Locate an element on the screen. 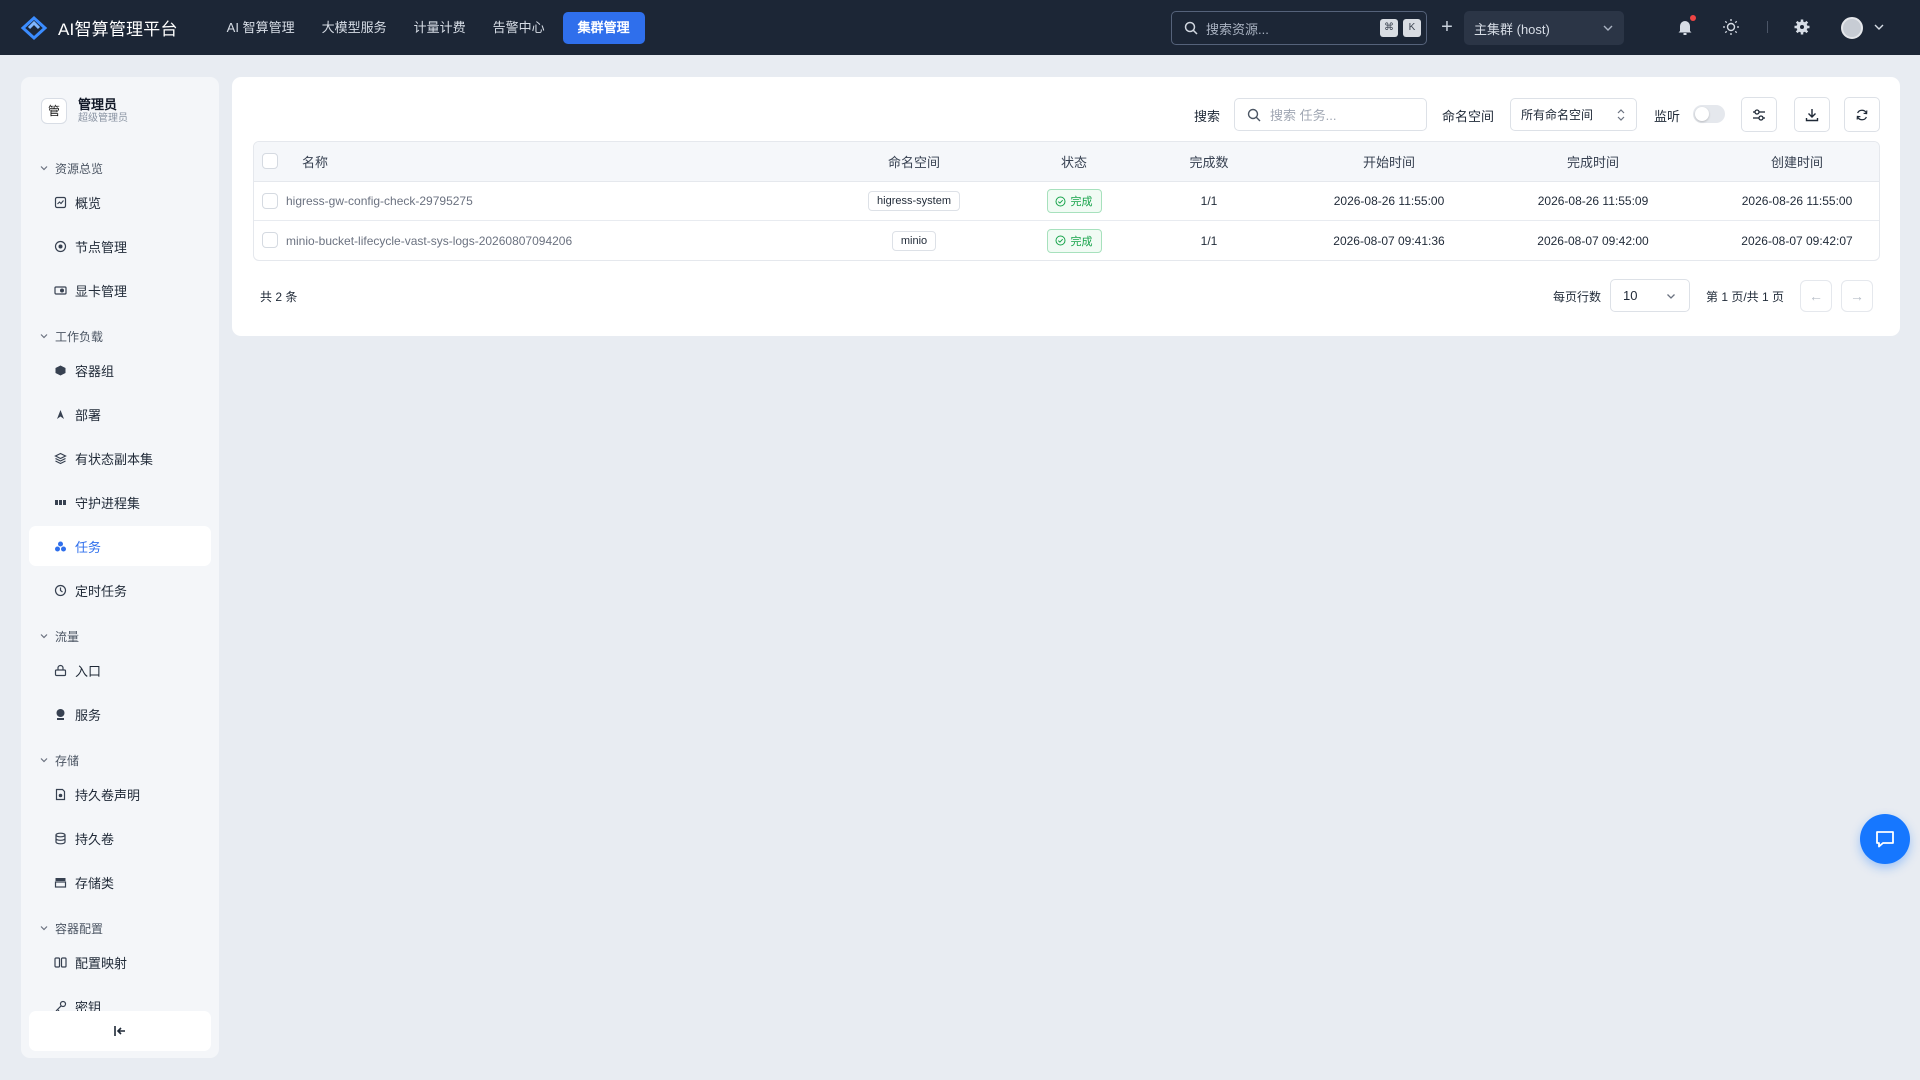 The width and height of the screenshot is (1920, 1080). topnav-cluster: 集群管理 is located at coordinates (603, 27).